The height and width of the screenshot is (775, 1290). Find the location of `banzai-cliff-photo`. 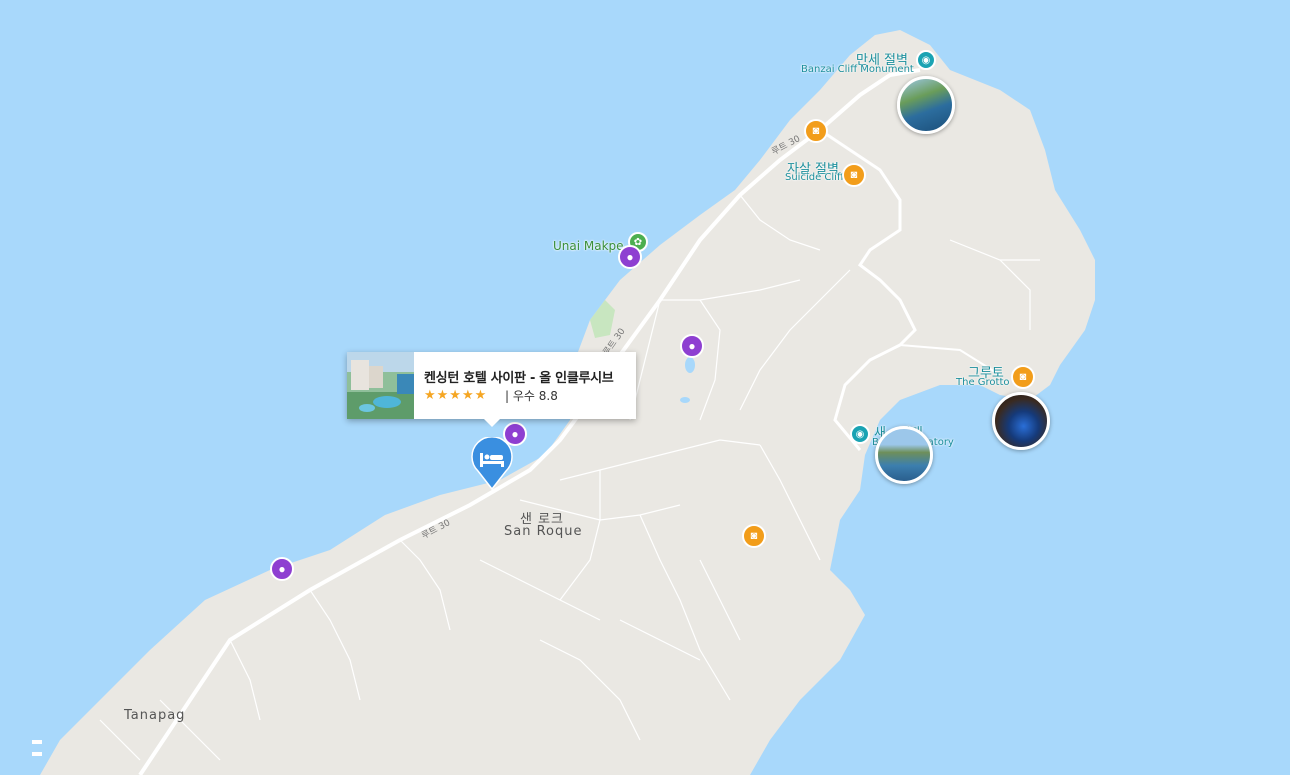

banzai-cliff-photo is located at coordinates (926, 105).